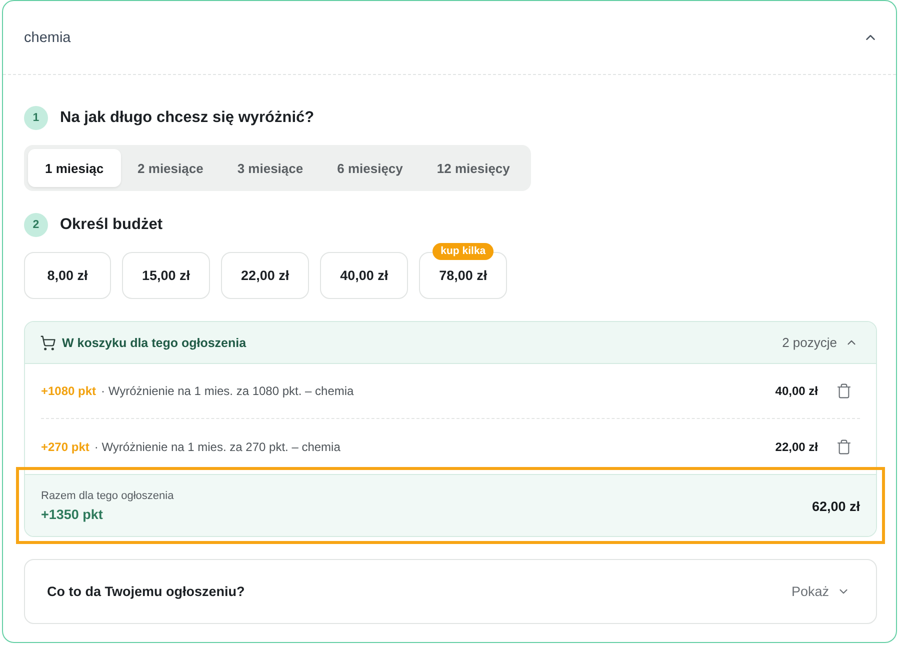 The image size is (898, 648). What do you see at coordinates (48, 342) in the screenshot?
I see `cart-icon` at bounding box center [48, 342].